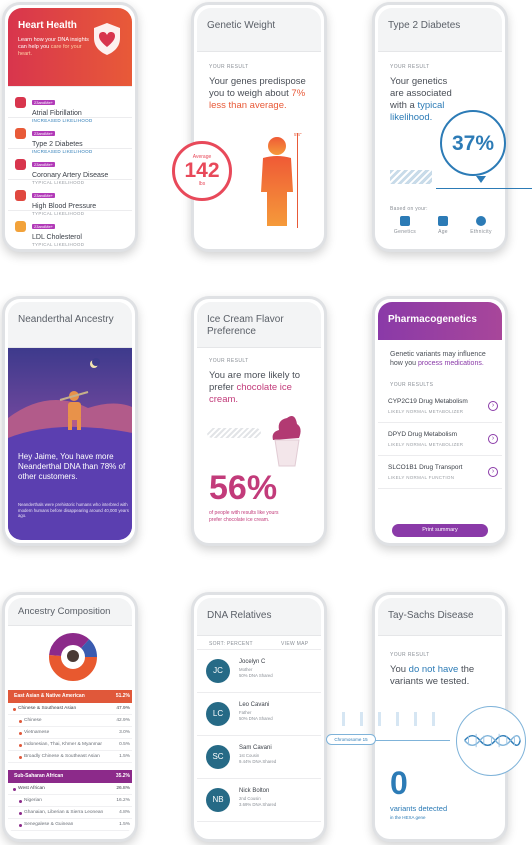 This screenshot has width=532, height=845. What do you see at coordinates (443, 225) in the screenshot?
I see `factor-age: Age` at bounding box center [443, 225].